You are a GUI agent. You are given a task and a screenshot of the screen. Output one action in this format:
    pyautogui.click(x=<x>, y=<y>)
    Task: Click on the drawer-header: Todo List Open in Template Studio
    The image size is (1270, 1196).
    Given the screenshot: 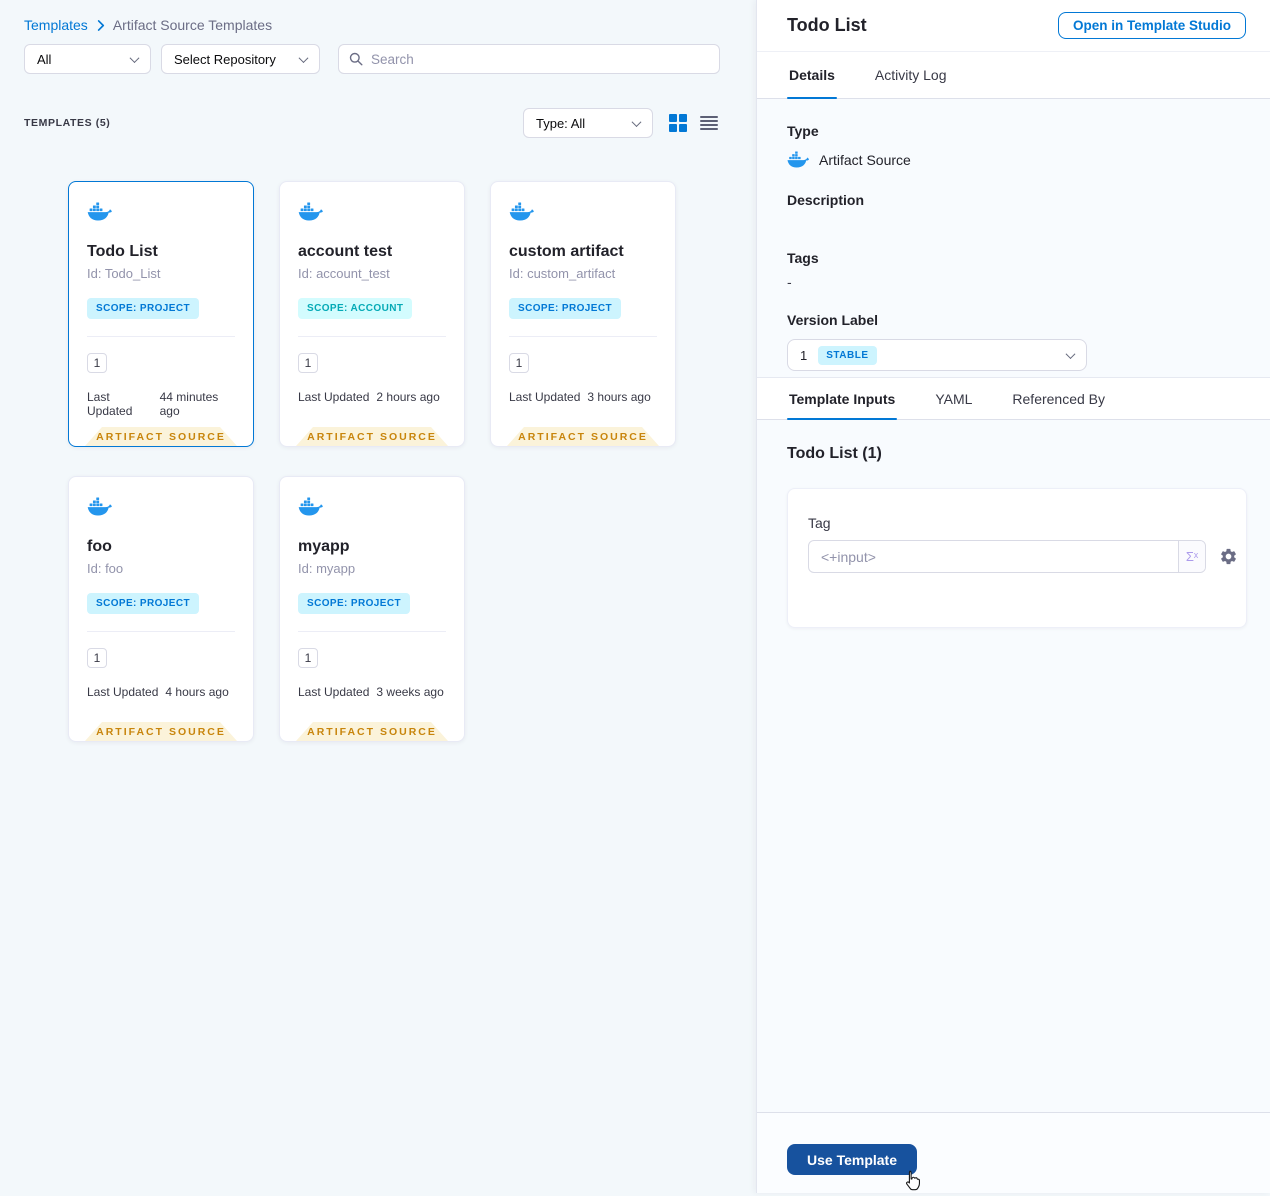 What is the action you would take?
    pyautogui.click(x=1013, y=26)
    